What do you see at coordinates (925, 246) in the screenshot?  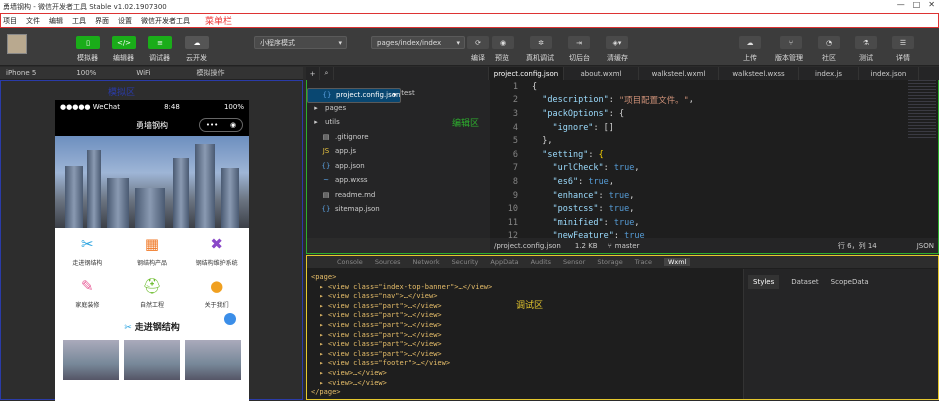 I see `language-mode: JSON` at bounding box center [925, 246].